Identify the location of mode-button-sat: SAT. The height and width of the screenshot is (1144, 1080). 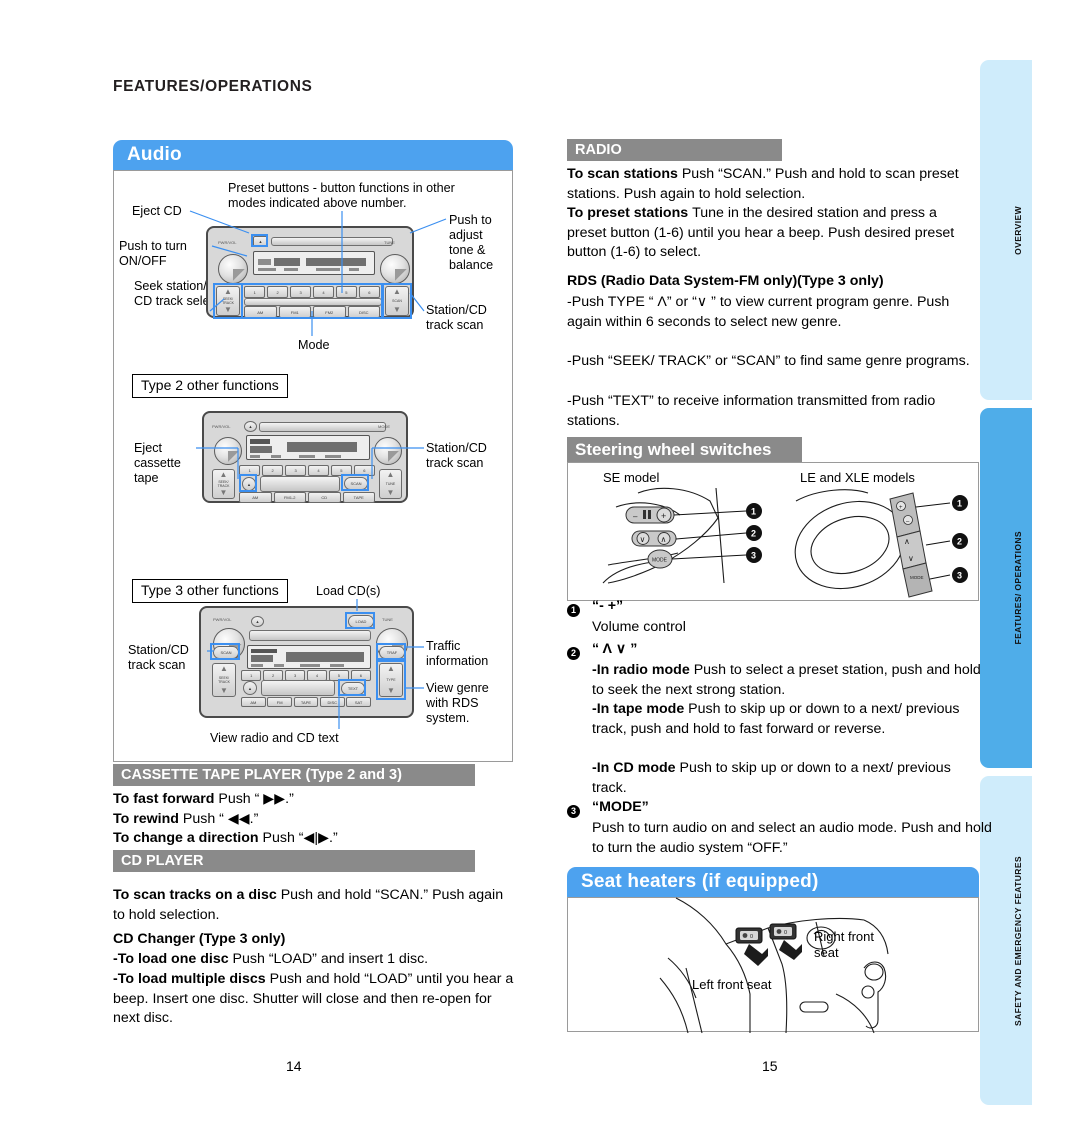
(358, 702).